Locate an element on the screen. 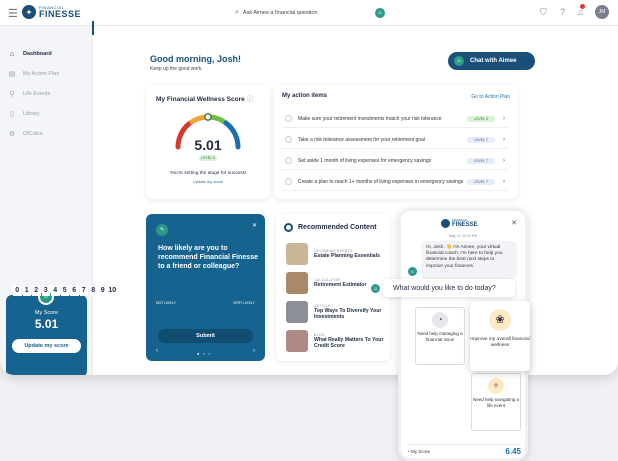  option-life-event: ✧ Need help navigating a life event is located at coordinates (496, 402).